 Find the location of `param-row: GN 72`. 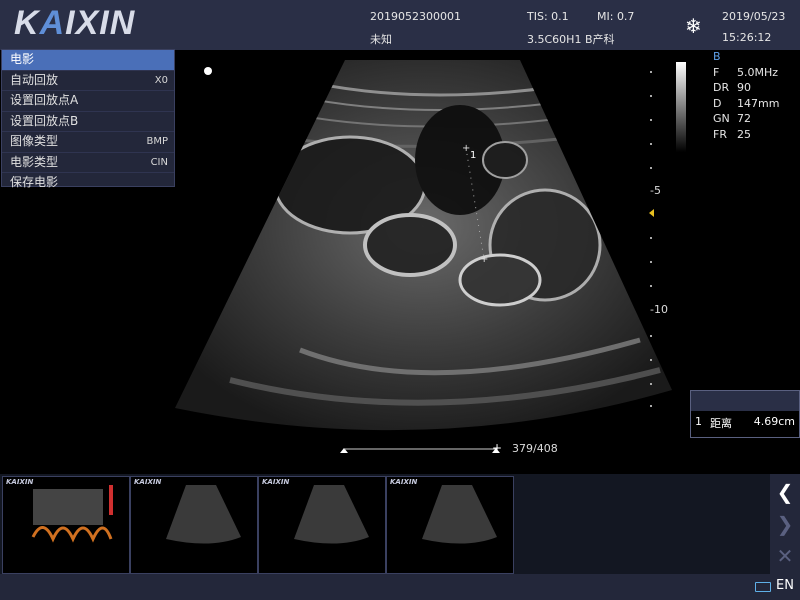

param-row: GN 72 is located at coordinates (732, 118).